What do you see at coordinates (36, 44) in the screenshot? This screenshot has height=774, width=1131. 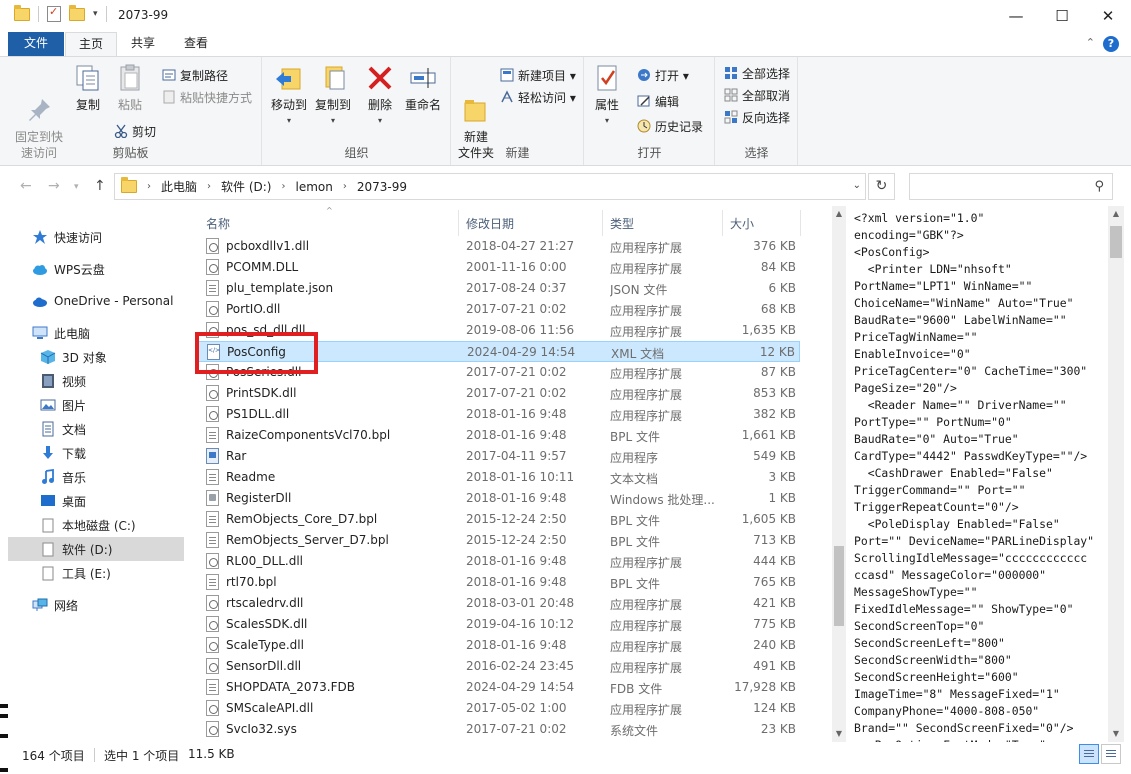 I see `tab-file: 文件` at bounding box center [36, 44].